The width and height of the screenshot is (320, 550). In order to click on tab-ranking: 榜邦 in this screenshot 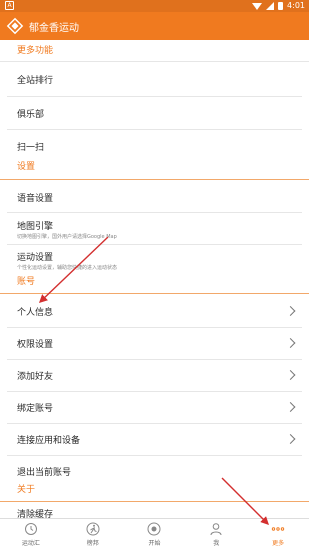, I will do `click(93, 534)`.